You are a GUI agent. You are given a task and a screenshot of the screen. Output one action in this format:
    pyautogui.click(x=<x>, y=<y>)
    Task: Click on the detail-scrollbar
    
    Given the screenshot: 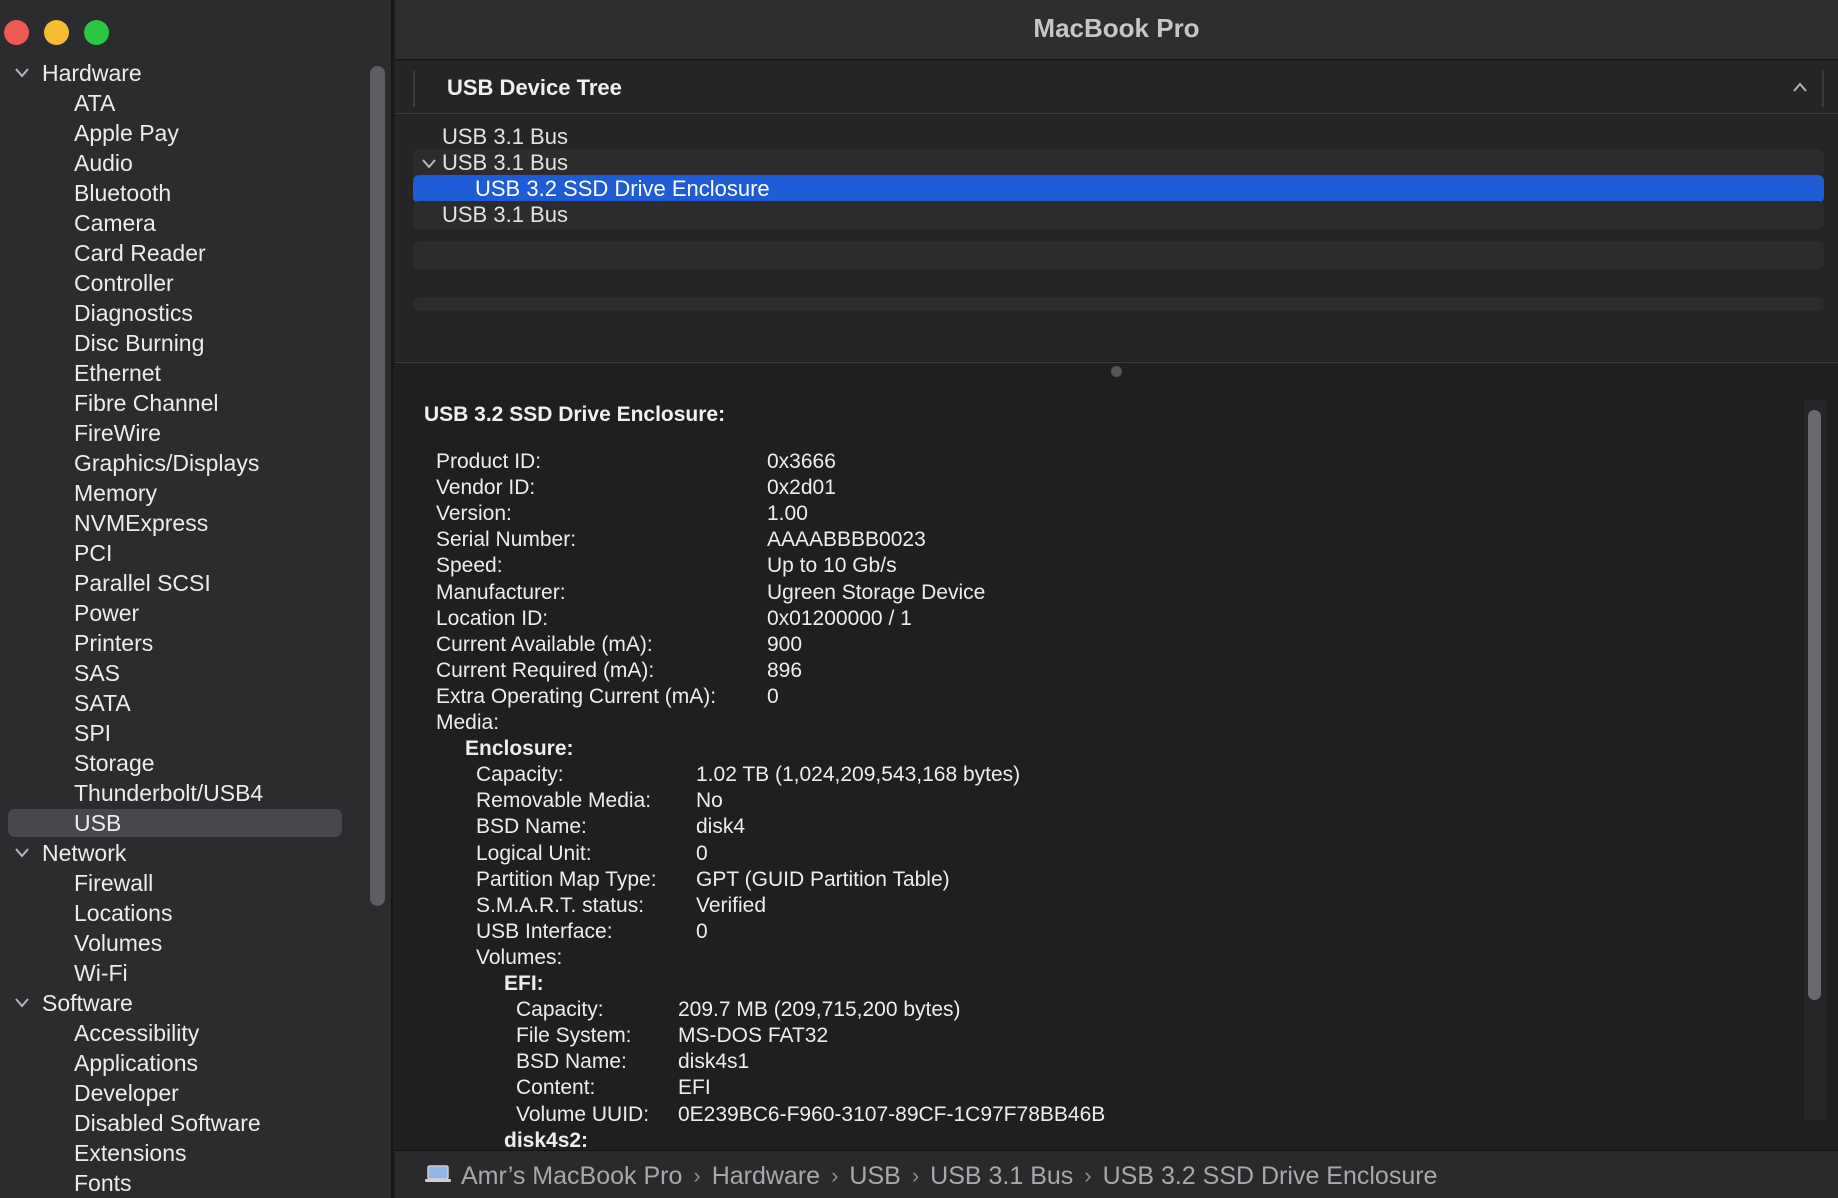 What is the action you would take?
    pyautogui.click(x=1814, y=705)
    